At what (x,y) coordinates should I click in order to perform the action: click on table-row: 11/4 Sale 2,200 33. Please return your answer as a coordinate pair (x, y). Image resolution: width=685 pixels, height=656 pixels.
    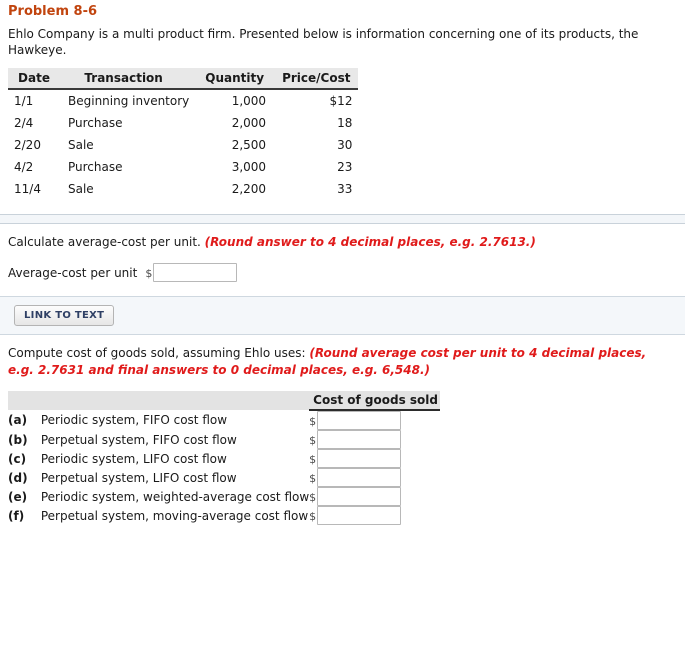
    Looking at the image, I should click on (183, 189).